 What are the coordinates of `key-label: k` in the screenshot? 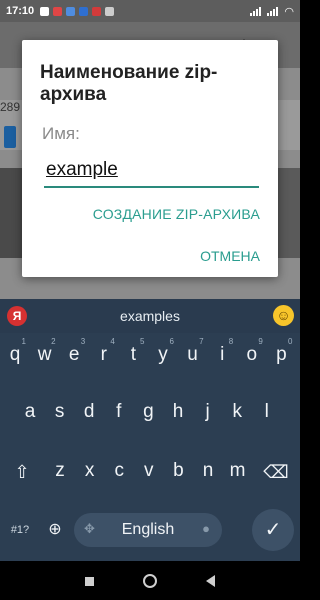 It's located at (237, 411).